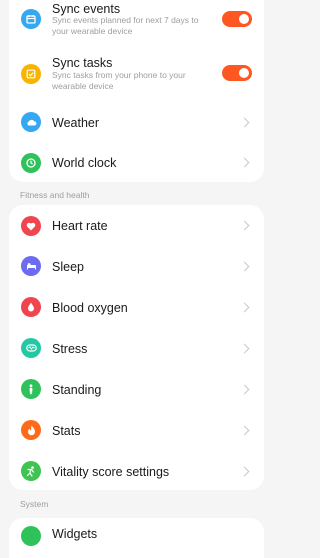 The image size is (320, 558). What do you see at coordinates (75, 534) in the screenshot?
I see `widgets-label: Widgets` at bounding box center [75, 534].